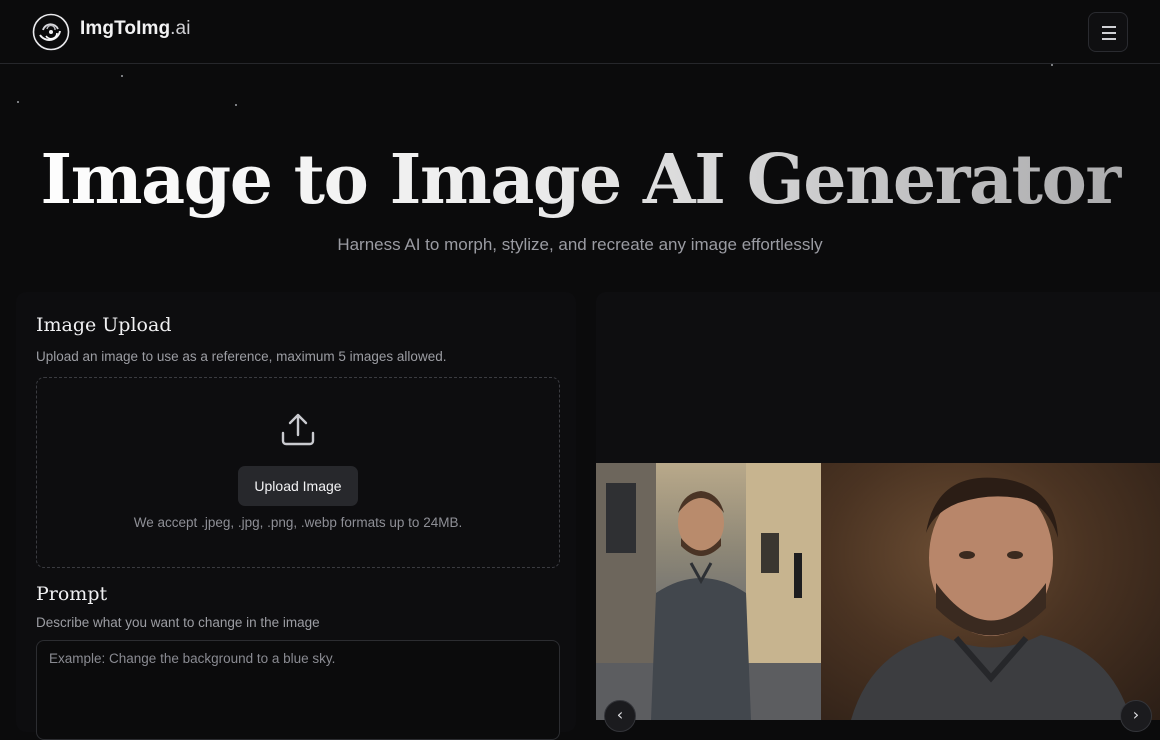 The height and width of the screenshot is (740, 1160). Describe the element at coordinates (991, 598) in the screenshot. I see `example-output-illustration` at that location.